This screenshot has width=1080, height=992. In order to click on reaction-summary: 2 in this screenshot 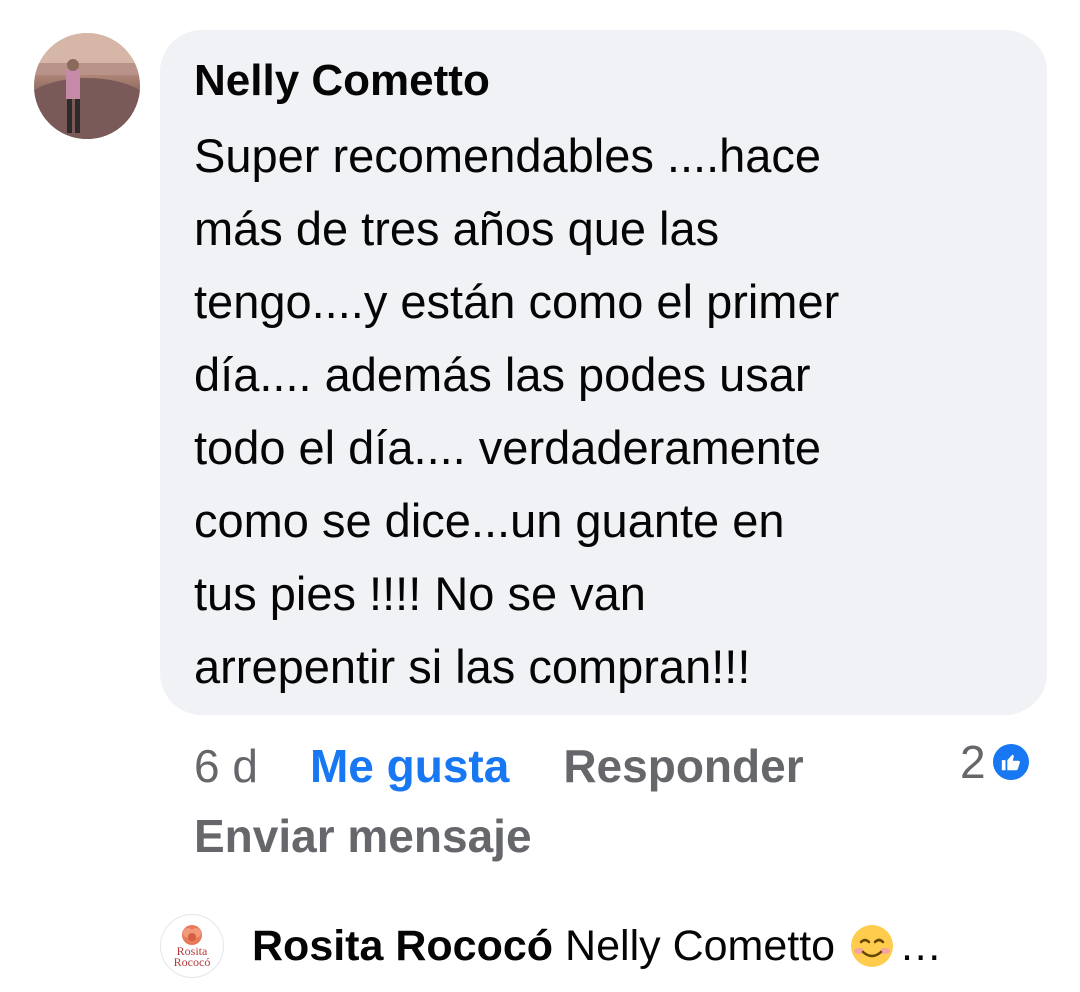, I will do `click(996, 762)`.